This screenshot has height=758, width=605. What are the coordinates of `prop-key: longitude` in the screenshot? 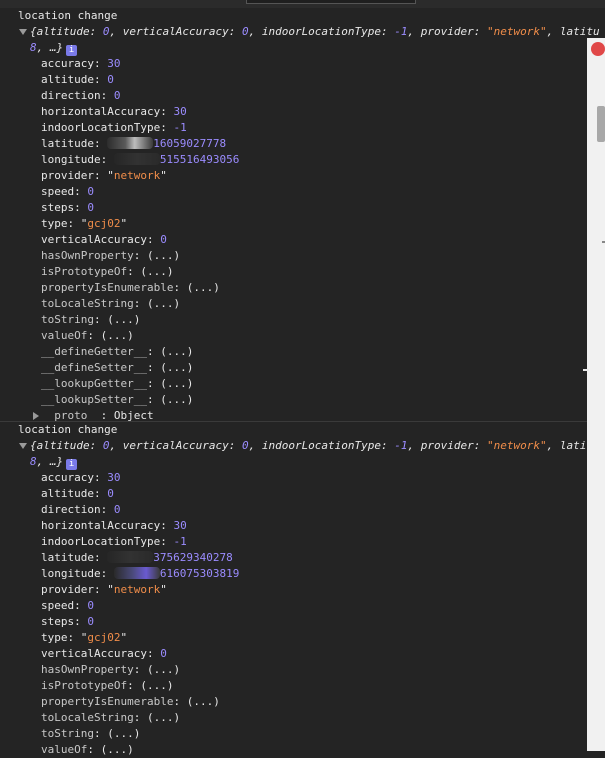 It's located at (71, 159).